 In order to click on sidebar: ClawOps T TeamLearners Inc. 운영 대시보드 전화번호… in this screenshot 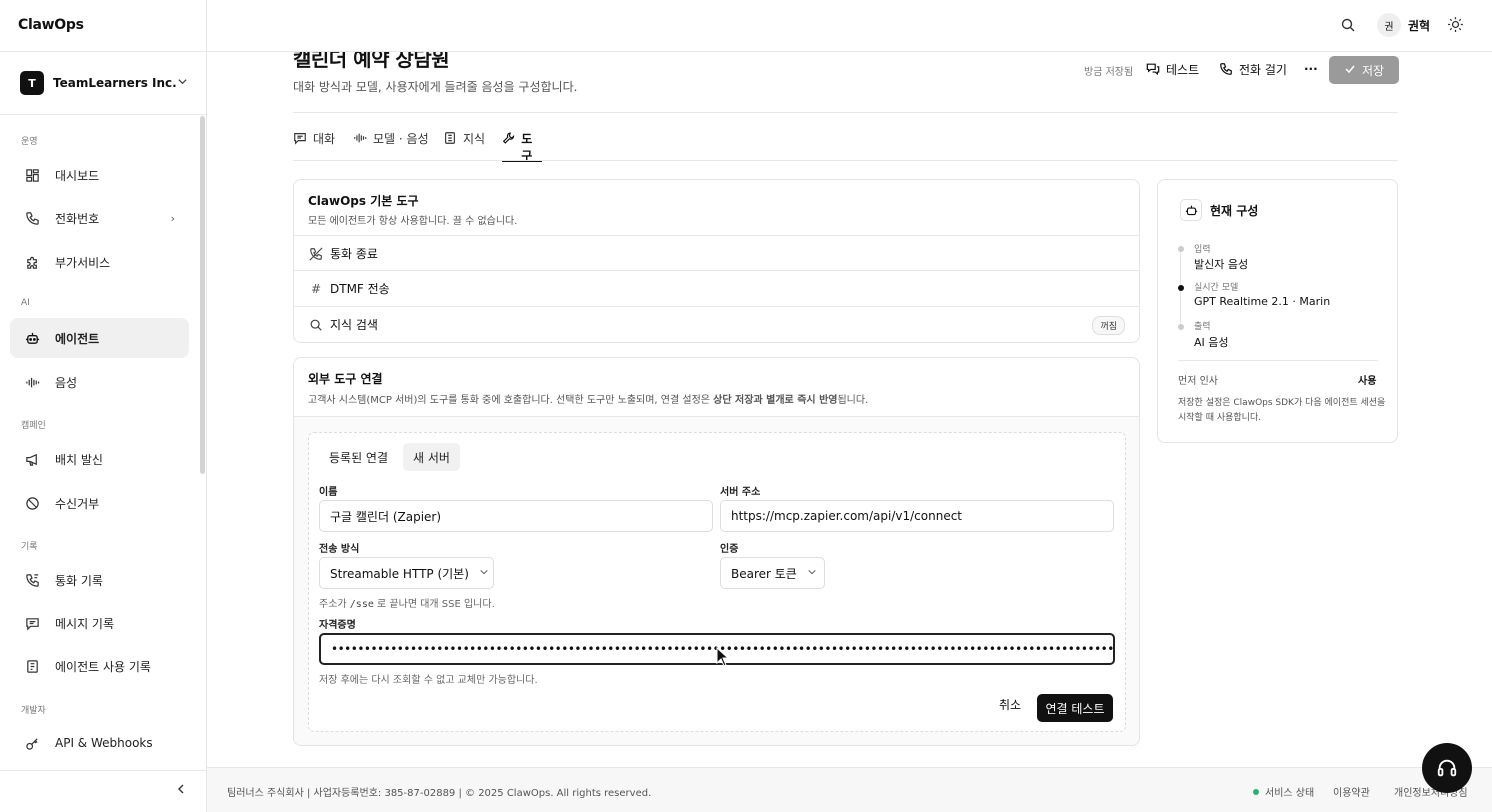, I will do `click(103, 406)`.